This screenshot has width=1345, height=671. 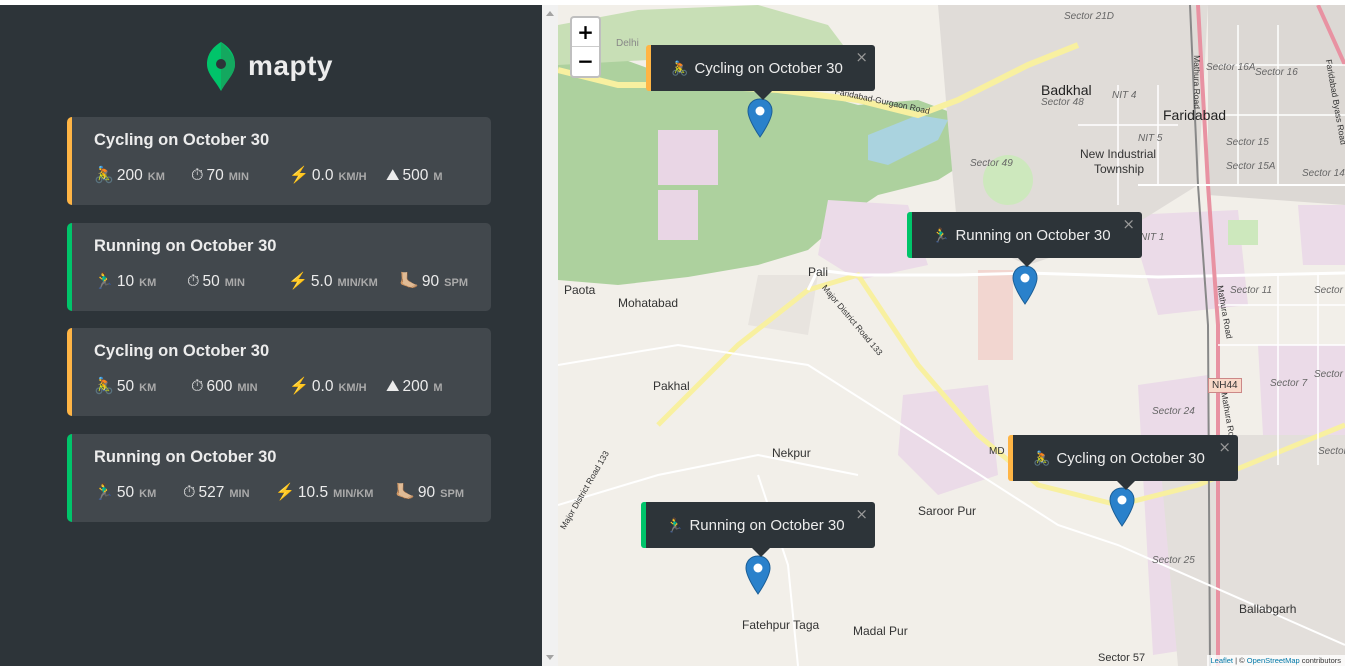 I want to click on logo: mapty, so click(x=269, y=66).